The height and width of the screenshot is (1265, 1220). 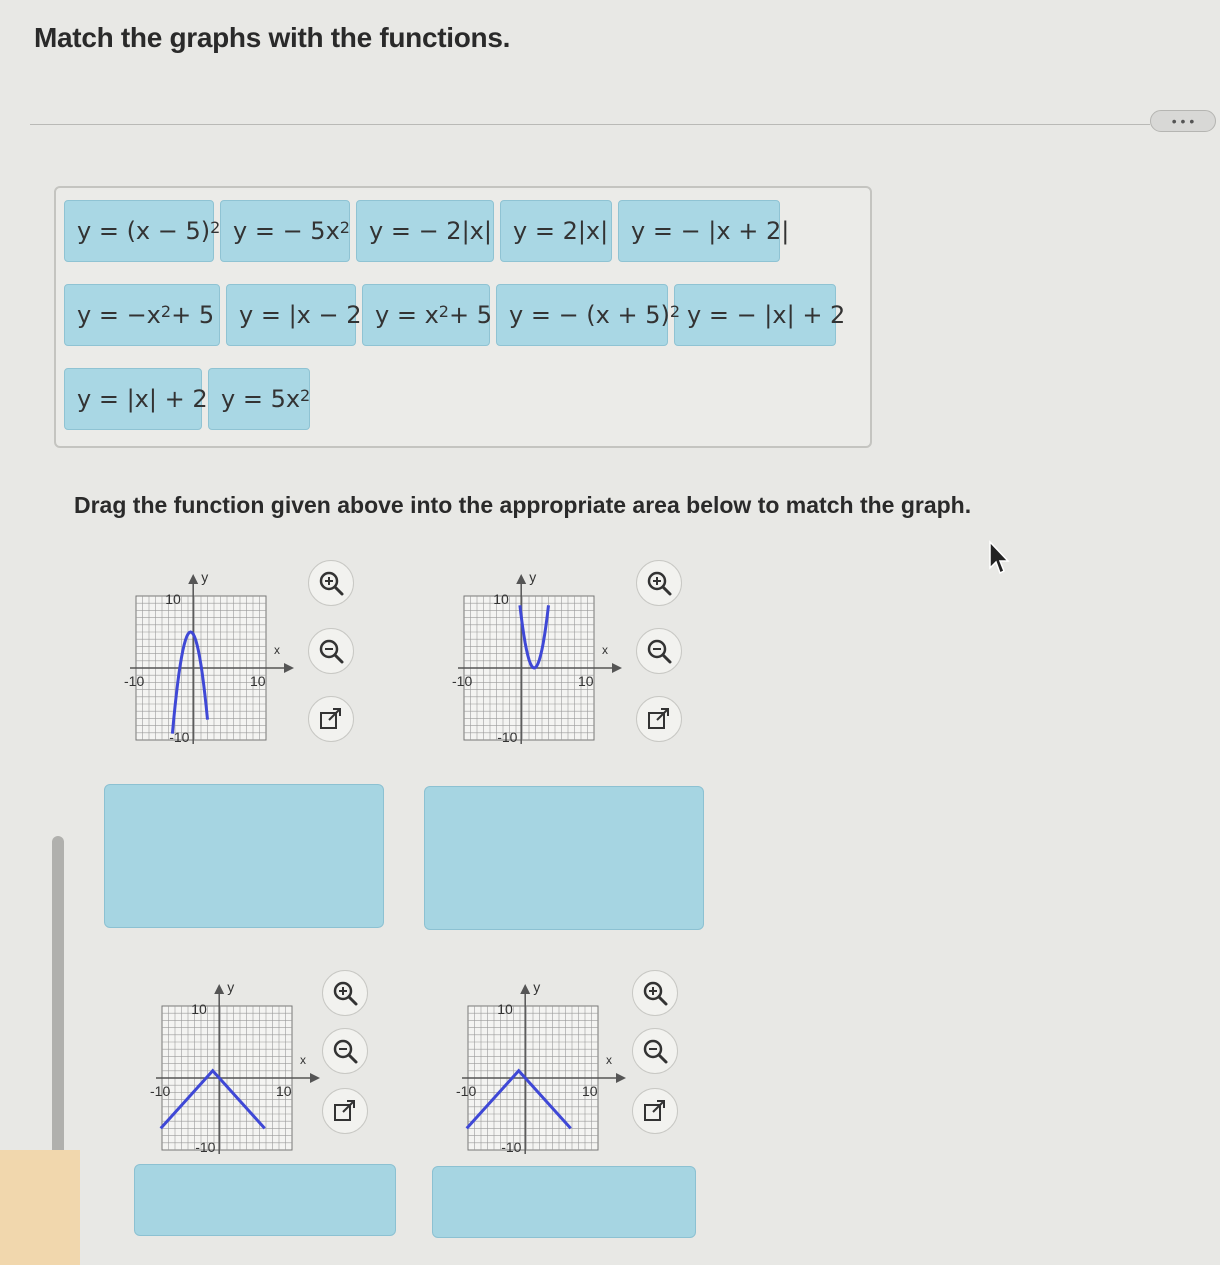 I want to click on function-tile: y = −x 2 + 5, so click(x=142, y=315).